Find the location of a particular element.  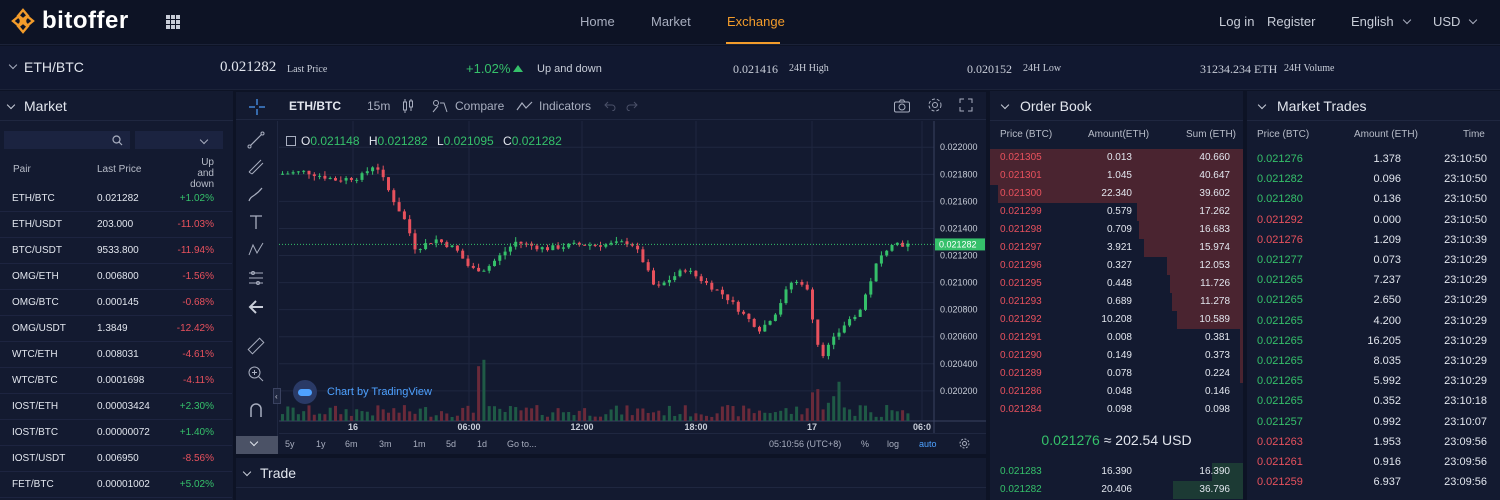

nav-market: Market is located at coordinates (671, 21).